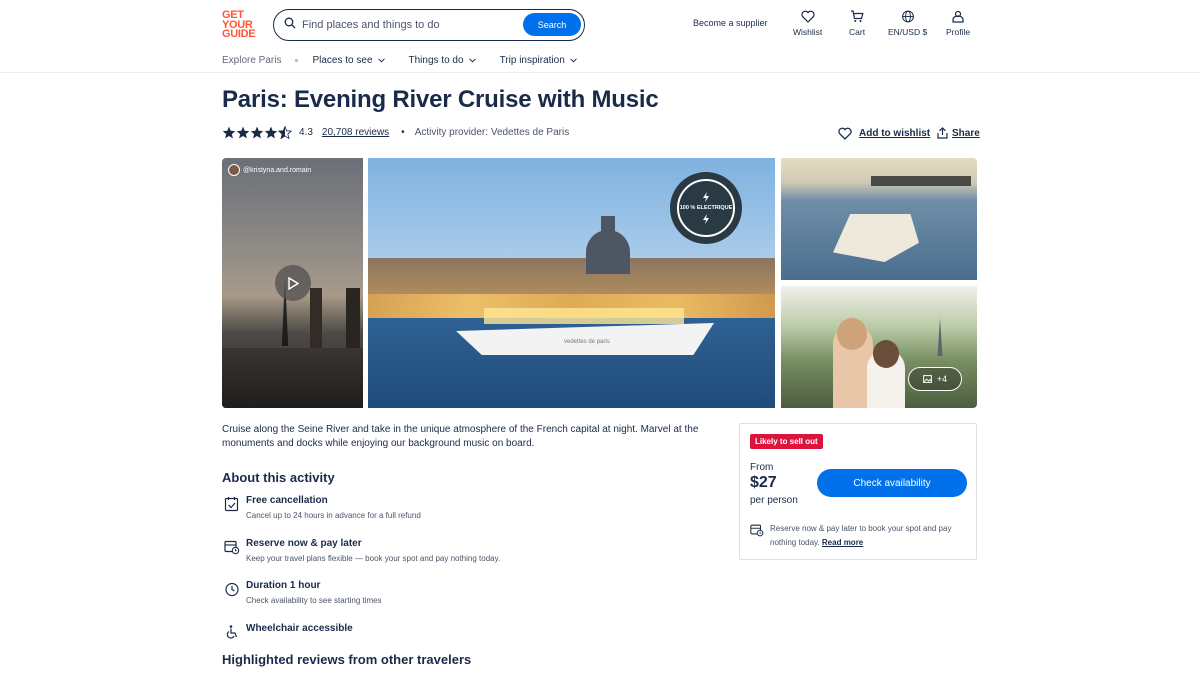 This screenshot has height=675, width=1200. What do you see at coordinates (940, 337) in the screenshot?
I see `eiffel-tower-silhouette` at bounding box center [940, 337].